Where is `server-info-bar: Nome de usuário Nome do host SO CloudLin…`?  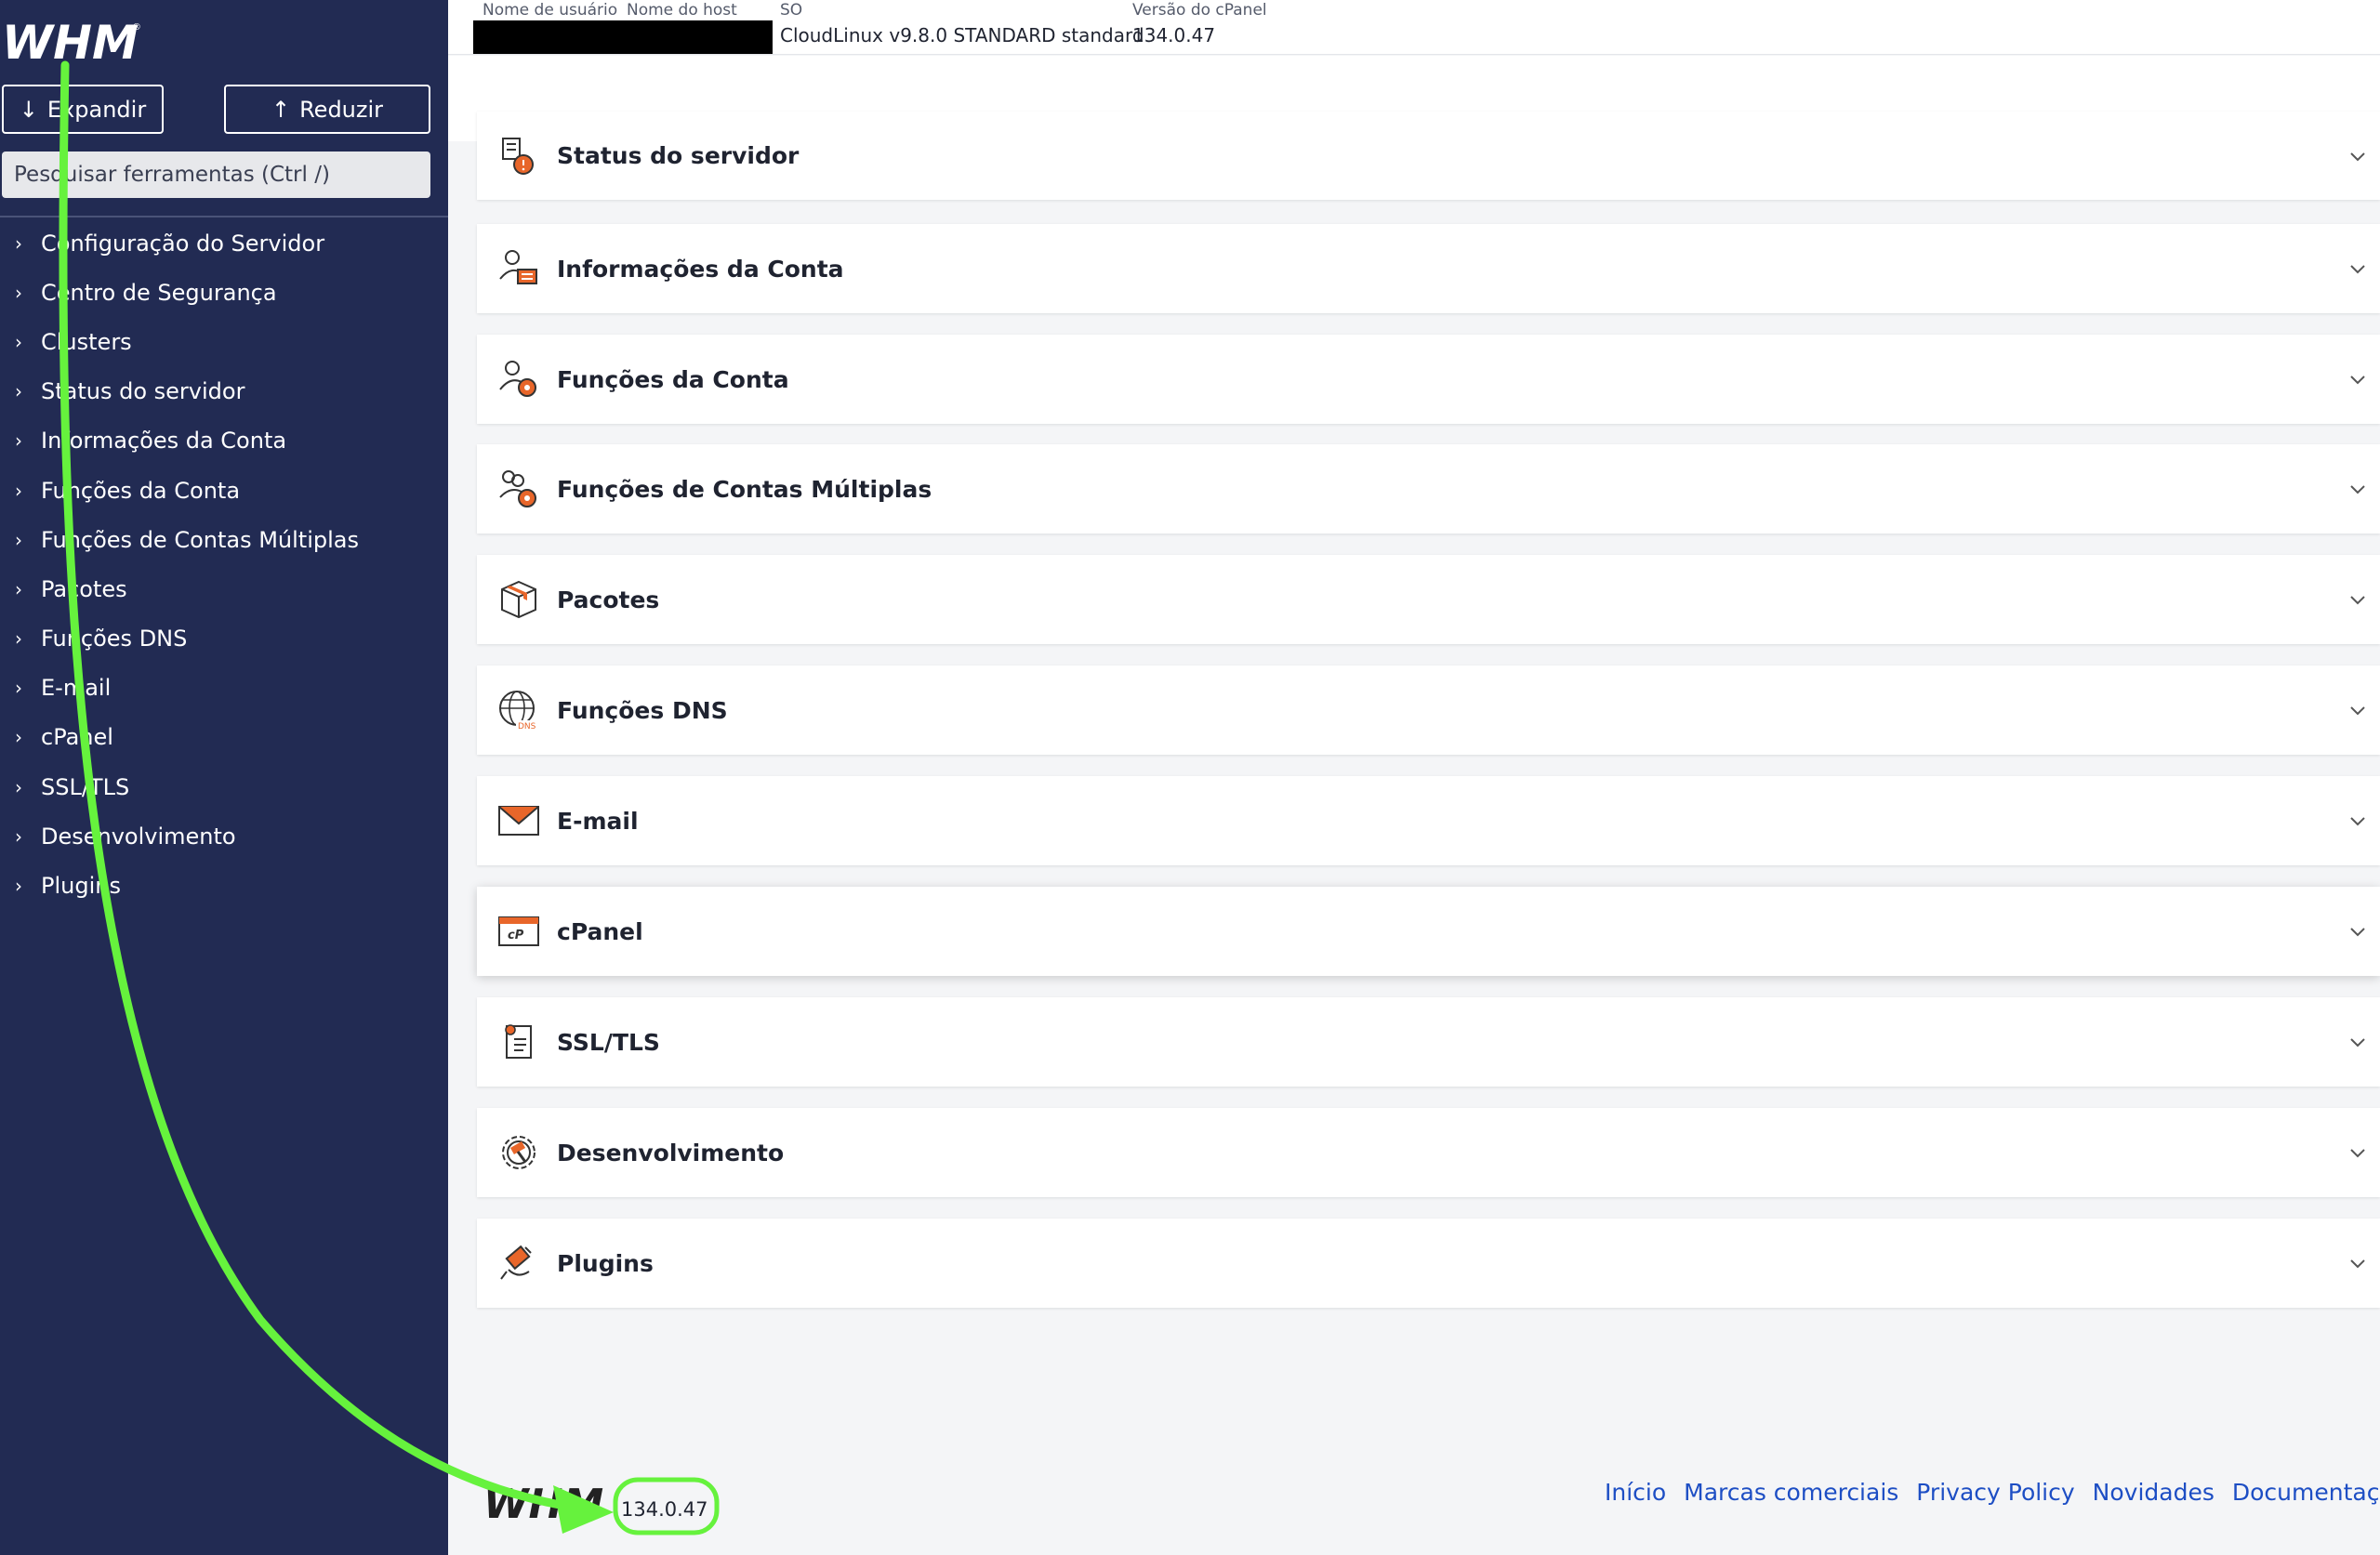
server-info-bar: Nome de usuário Nome do host SO CloudLin… is located at coordinates (1414, 27).